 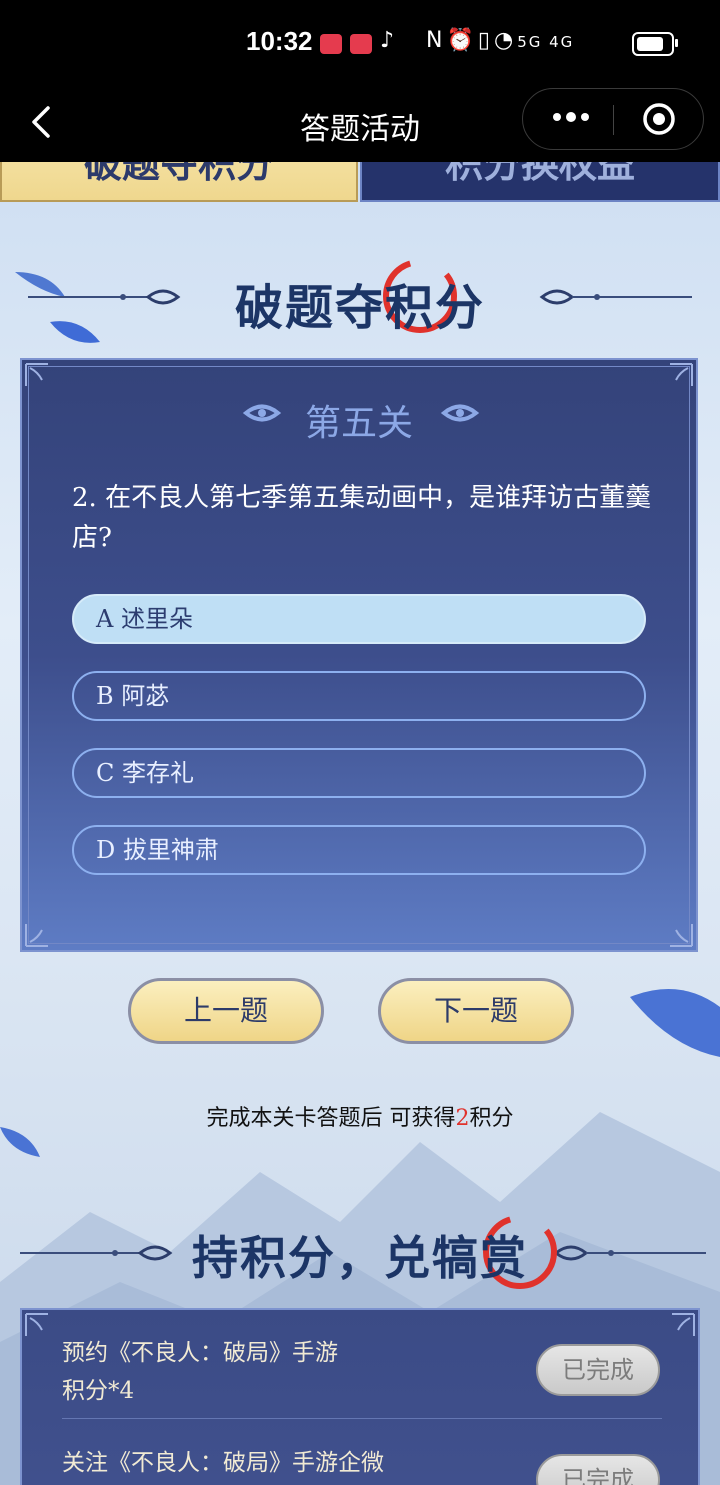 I want to click on reward-suffix: 积分, so click(x=491, y=1118).